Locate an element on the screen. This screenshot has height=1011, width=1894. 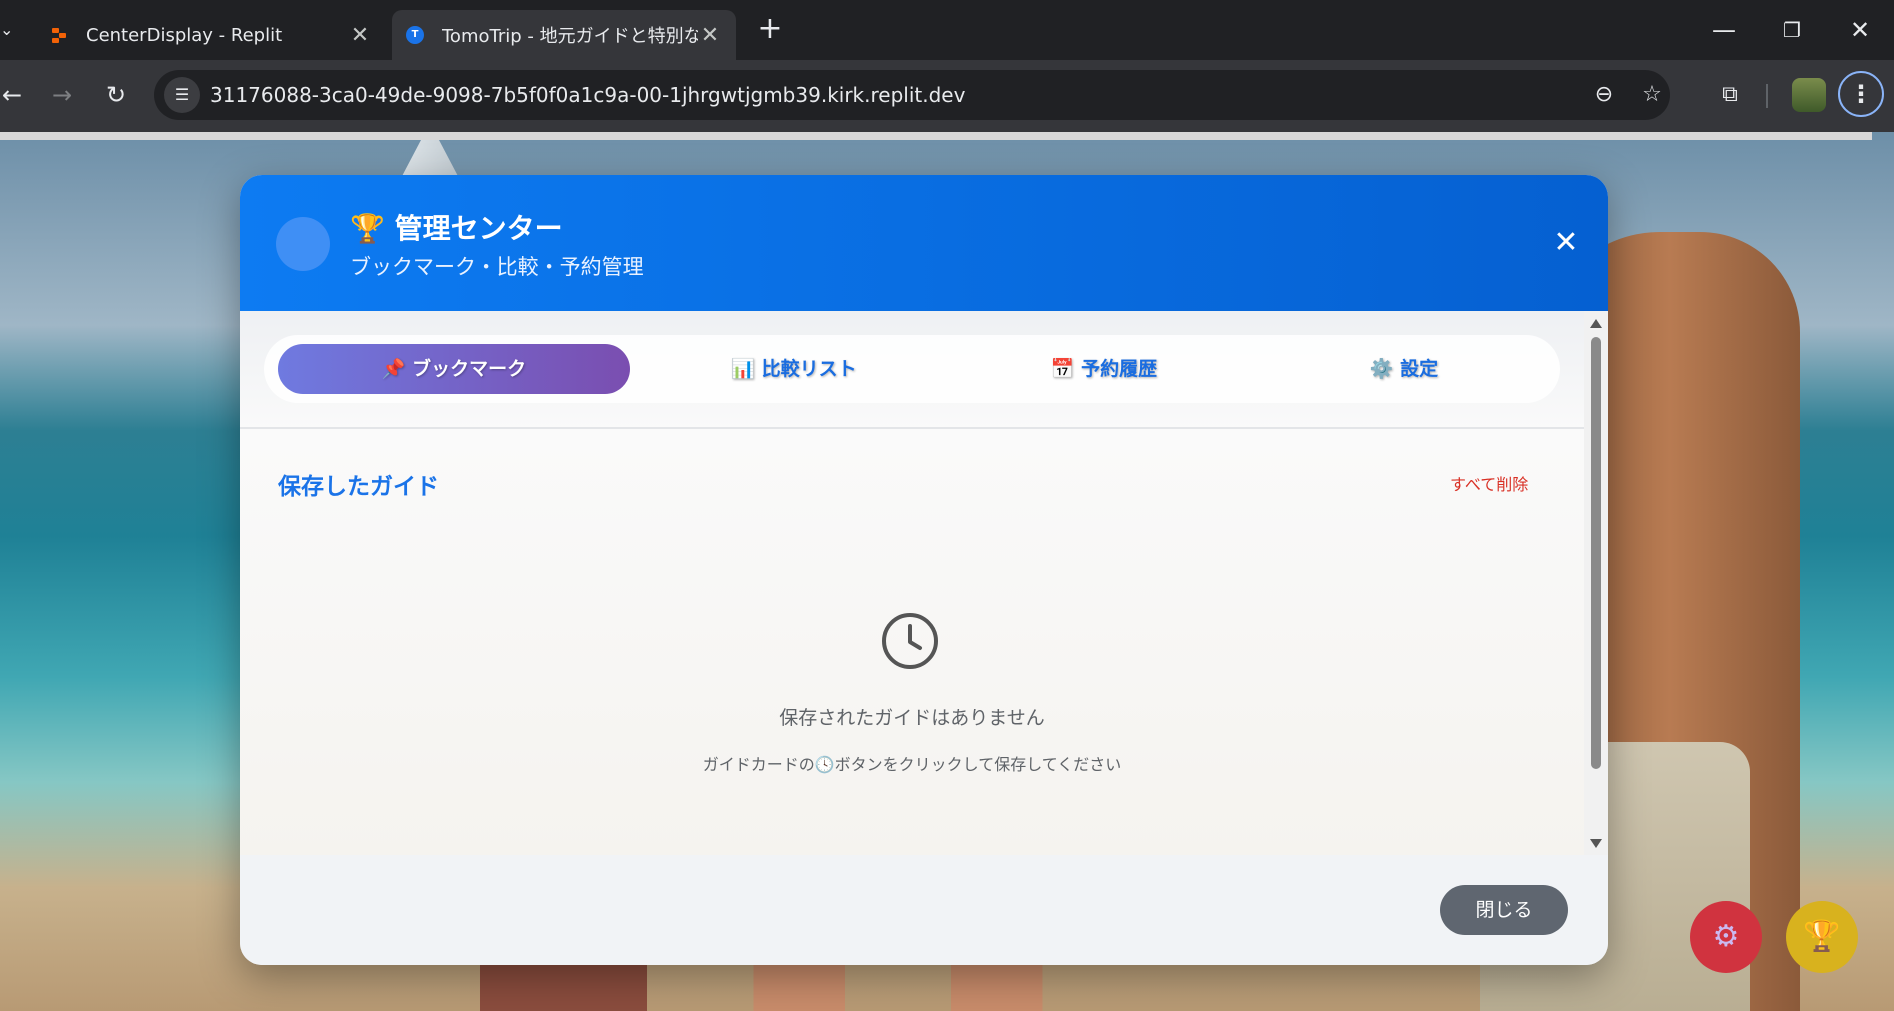
tab-title: CenterDisplay - Replit is located at coordinates (184, 35).